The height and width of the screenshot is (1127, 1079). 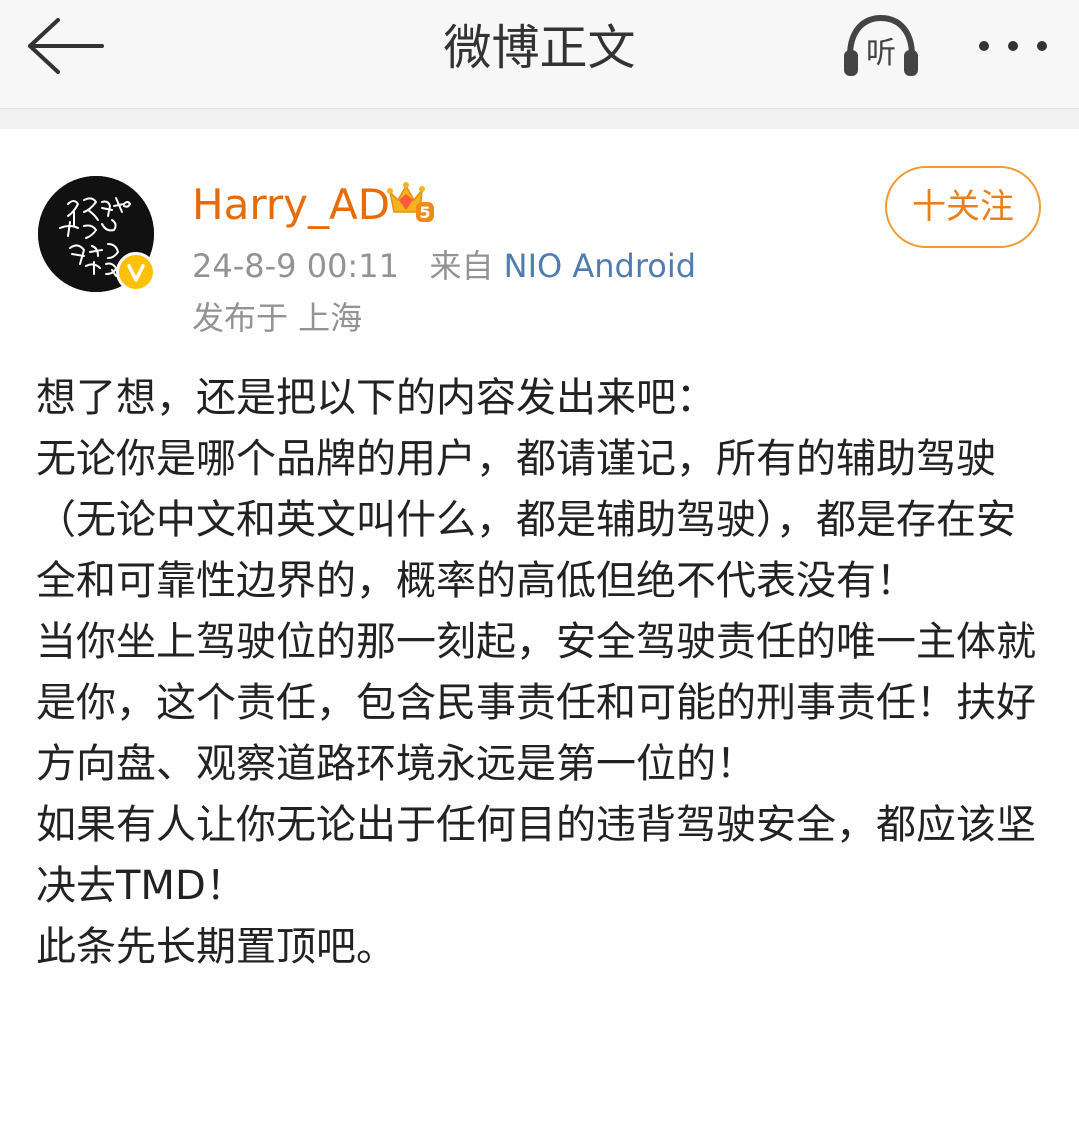 I want to click on author-name: Harry_AD, so click(x=291, y=205).